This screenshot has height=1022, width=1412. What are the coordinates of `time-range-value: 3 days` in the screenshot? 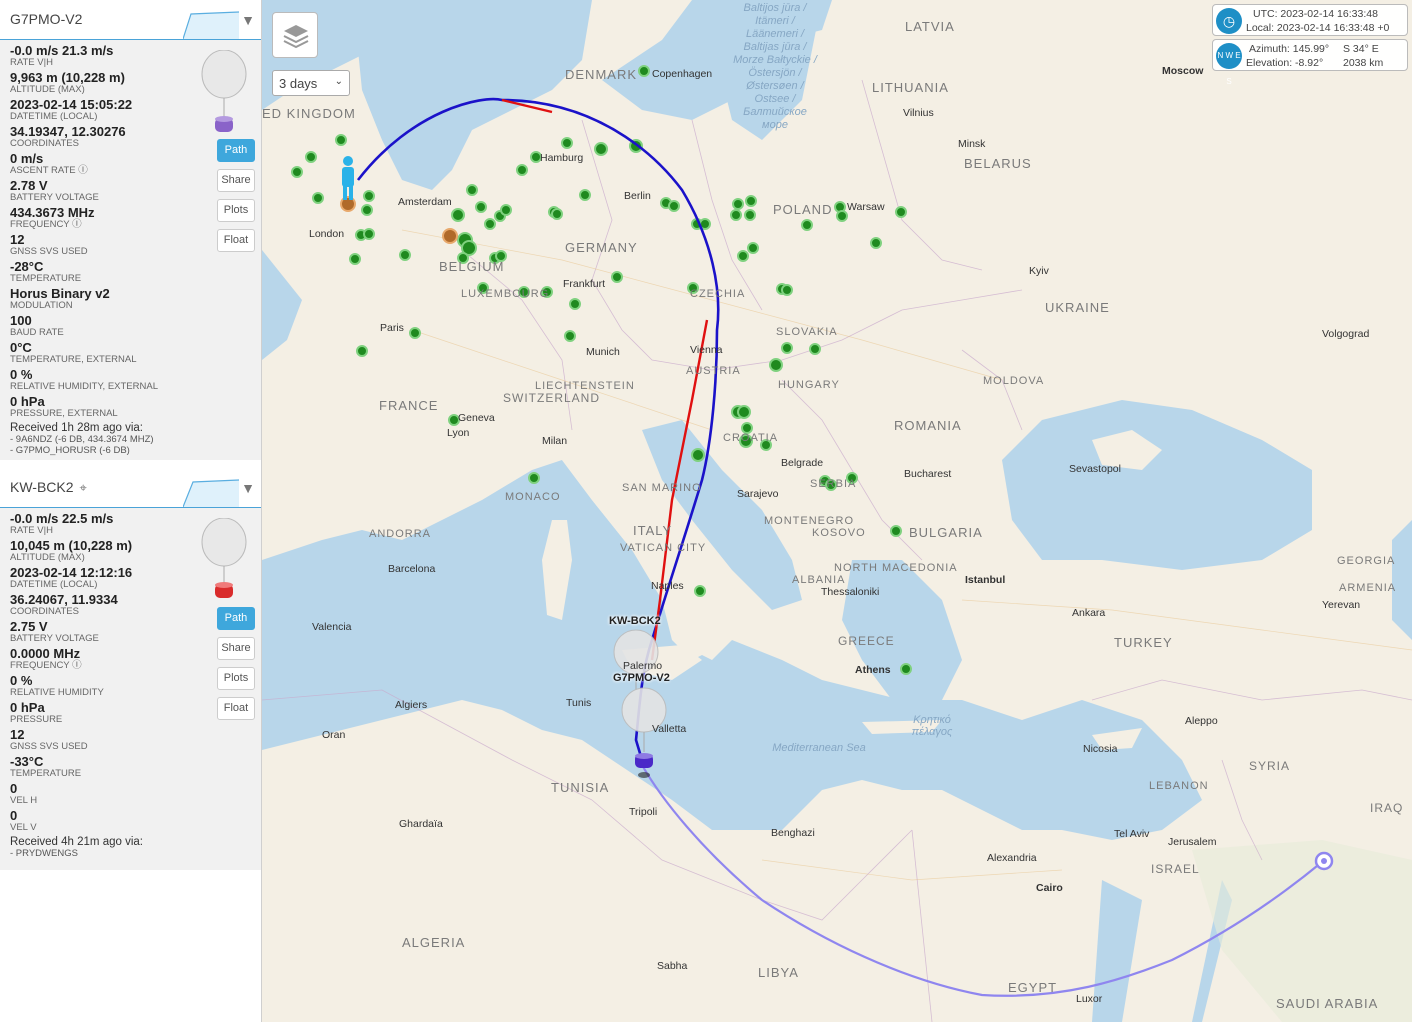 It's located at (298, 83).